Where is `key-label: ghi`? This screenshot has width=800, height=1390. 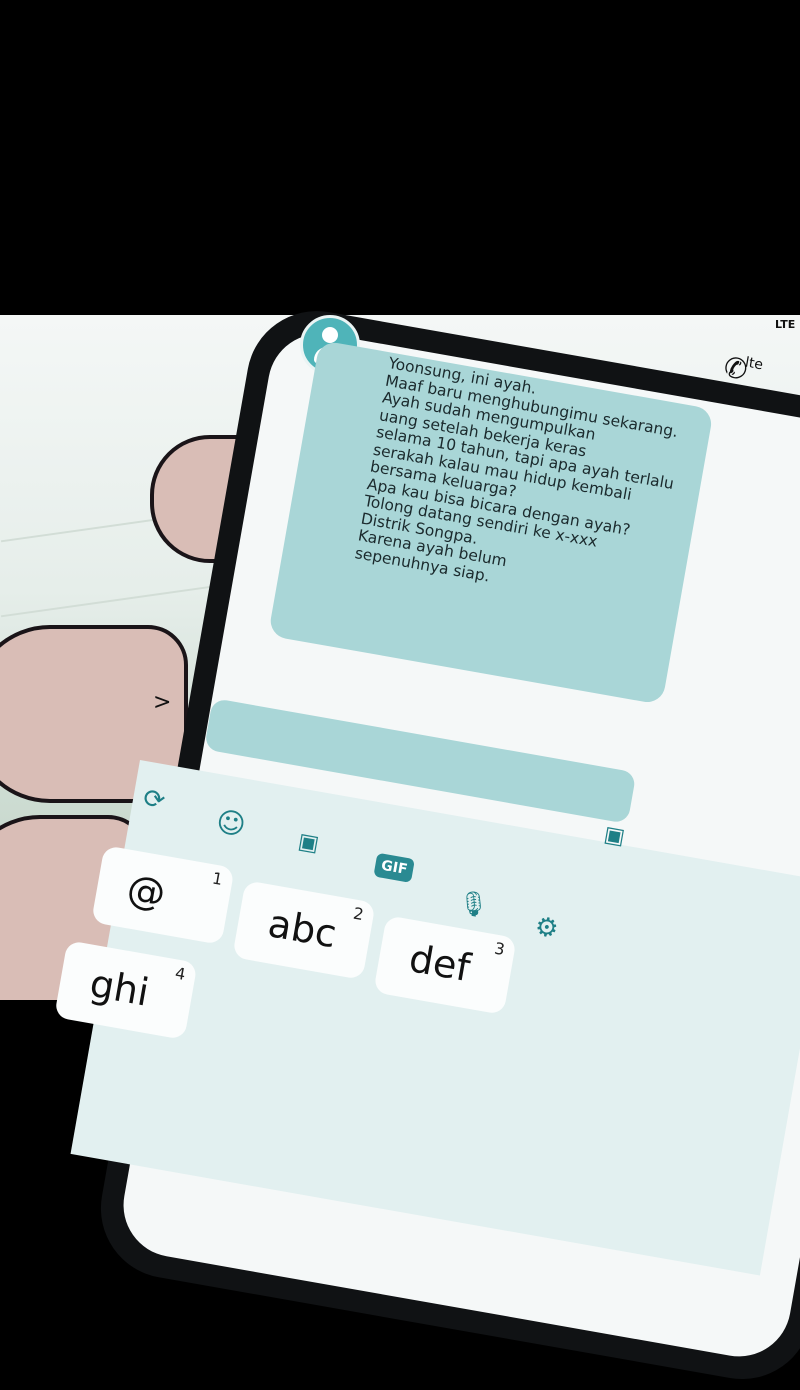
key-label: ghi is located at coordinates (119, 988).